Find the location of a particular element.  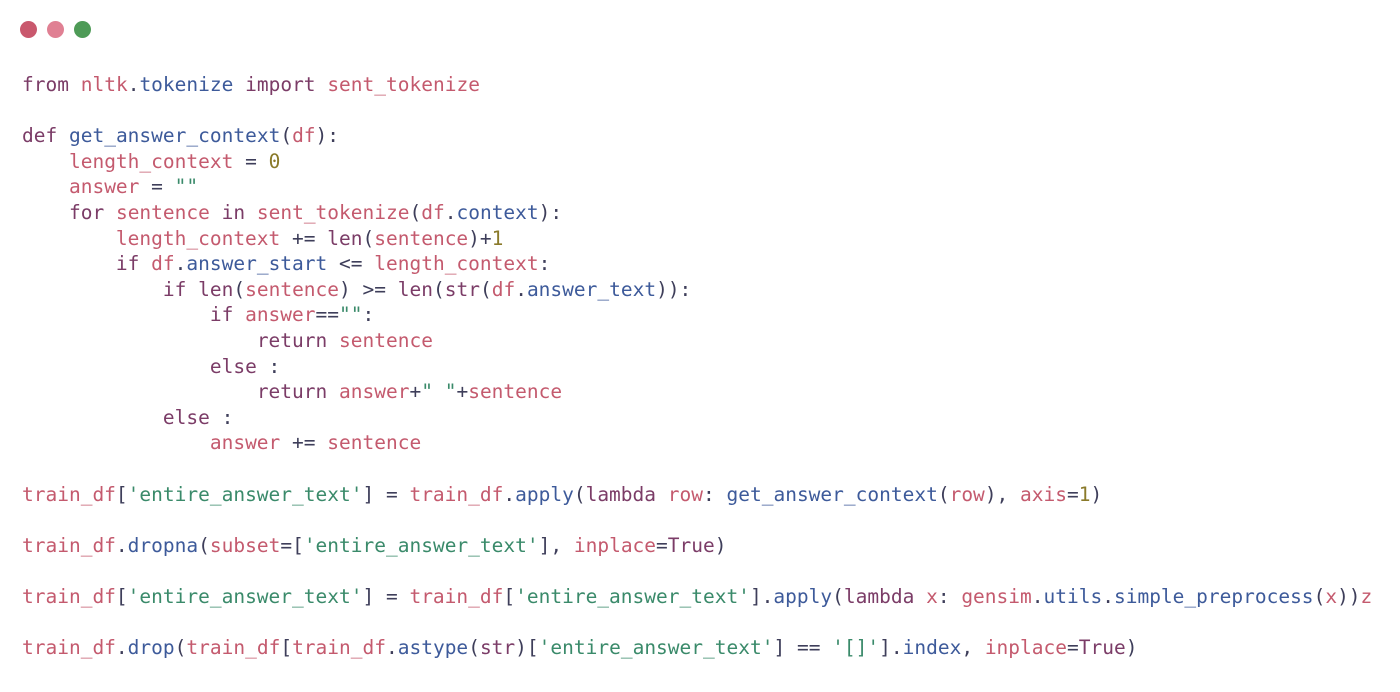

window-controls is located at coordinates (55, 30).